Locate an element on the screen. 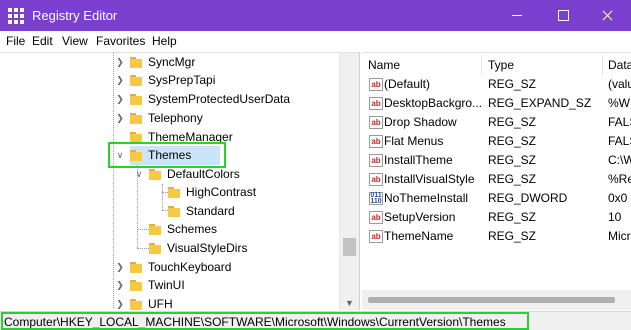  value-name: NoThemeInstall is located at coordinates (426, 198).